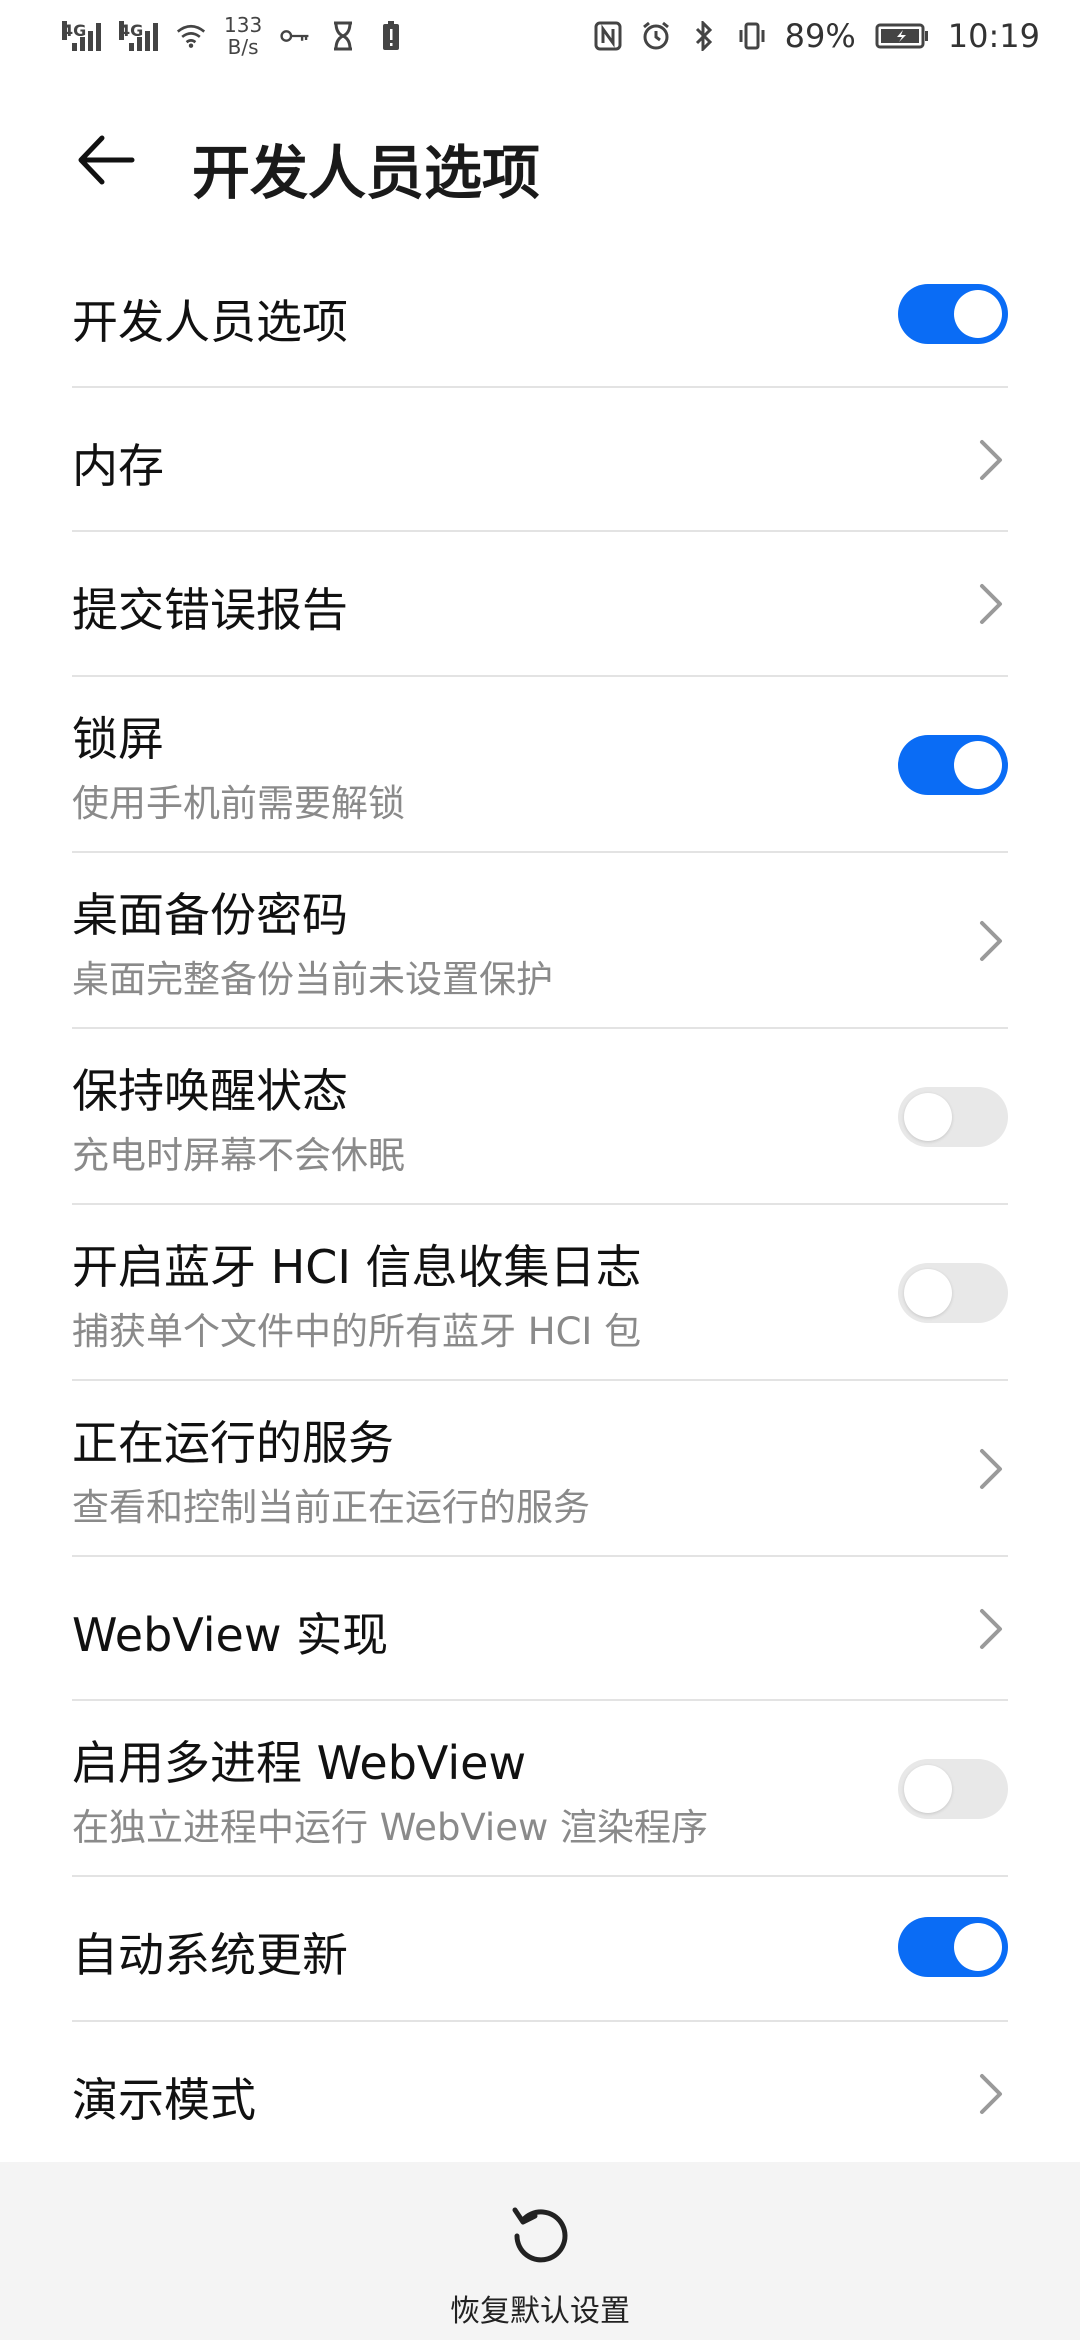  What do you see at coordinates (230, 1635) in the screenshot?
I see `setting-label: WebView 实现` at bounding box center [230, 1635].